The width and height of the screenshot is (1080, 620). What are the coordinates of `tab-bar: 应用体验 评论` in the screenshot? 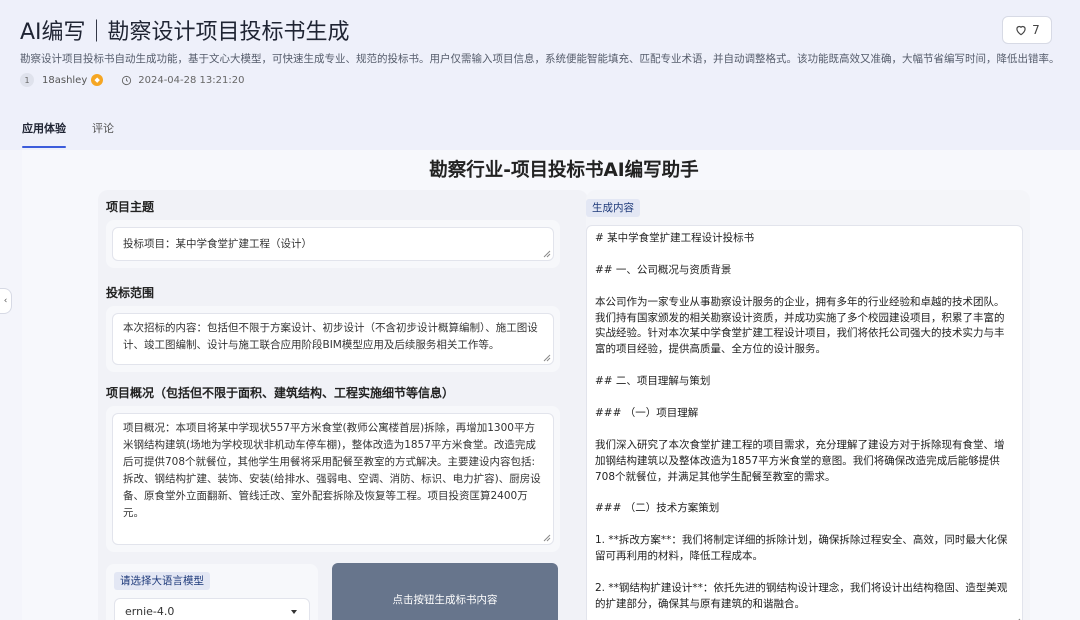 It's located at (68, 134).